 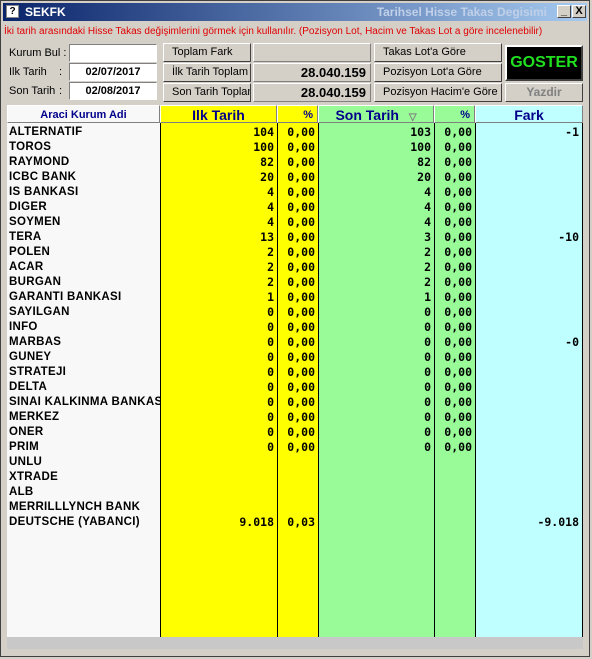 What do you see at coordinates (301, 522) in the screenshot?
I see `cell-ilk-pct: 0,03` at bounding box center [301, 522].